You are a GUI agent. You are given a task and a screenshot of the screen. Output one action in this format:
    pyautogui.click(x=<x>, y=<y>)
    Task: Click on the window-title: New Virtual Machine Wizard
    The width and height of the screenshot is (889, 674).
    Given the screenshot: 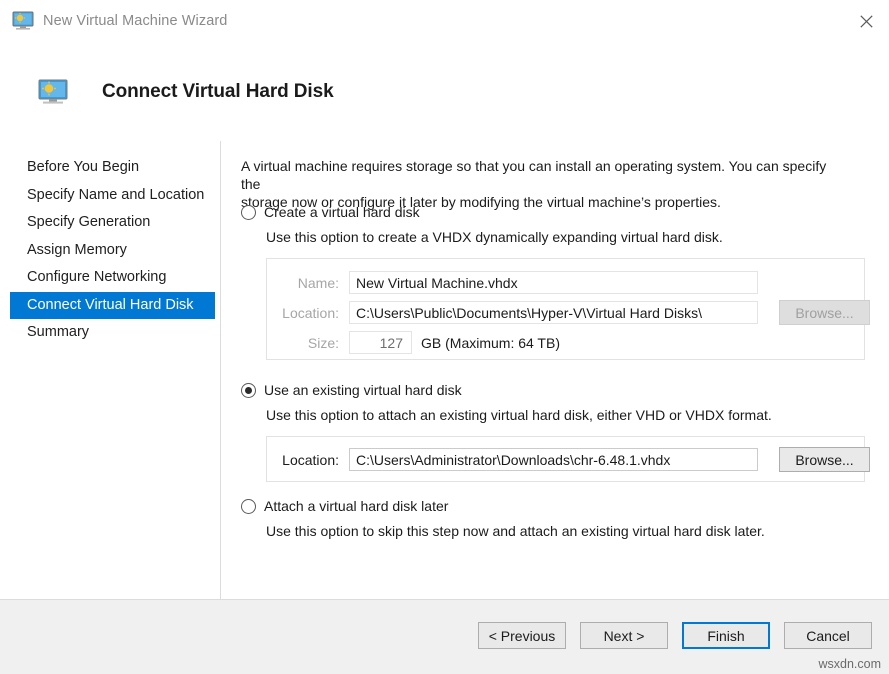 What is the action you would take?
    pyautogui.click(x=135, y=21)
    